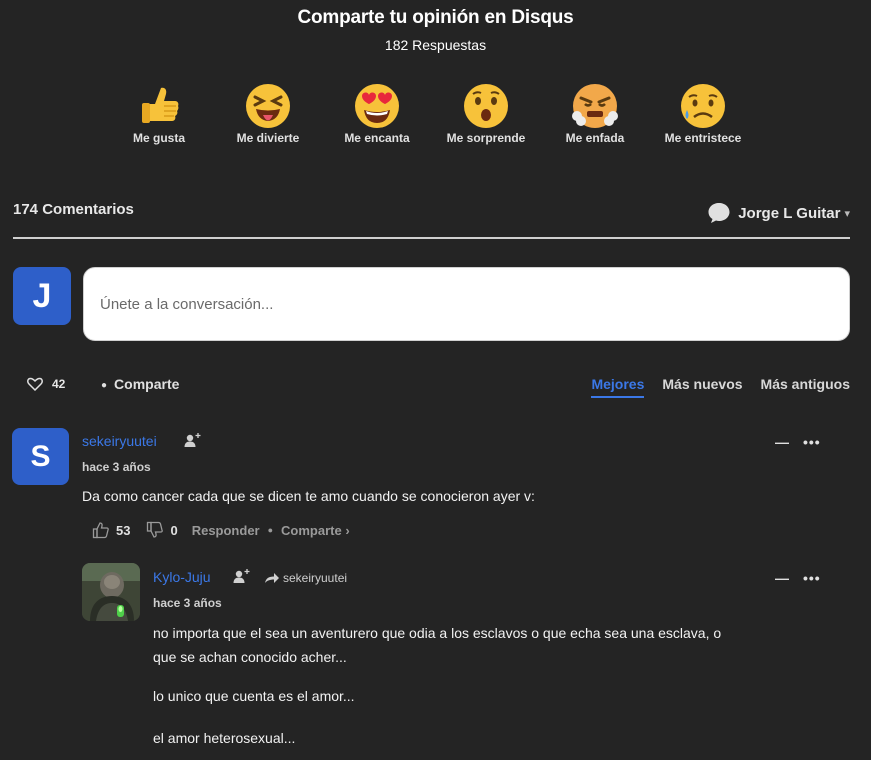 The image size is (871, 760). What do you see at coordinates (158, 138) in the screenshot?
I see `reaction-label: Me gusta` at bounding box center [158, 138].